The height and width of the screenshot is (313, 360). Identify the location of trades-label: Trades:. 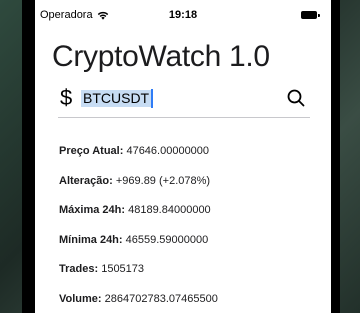
(79, 269).